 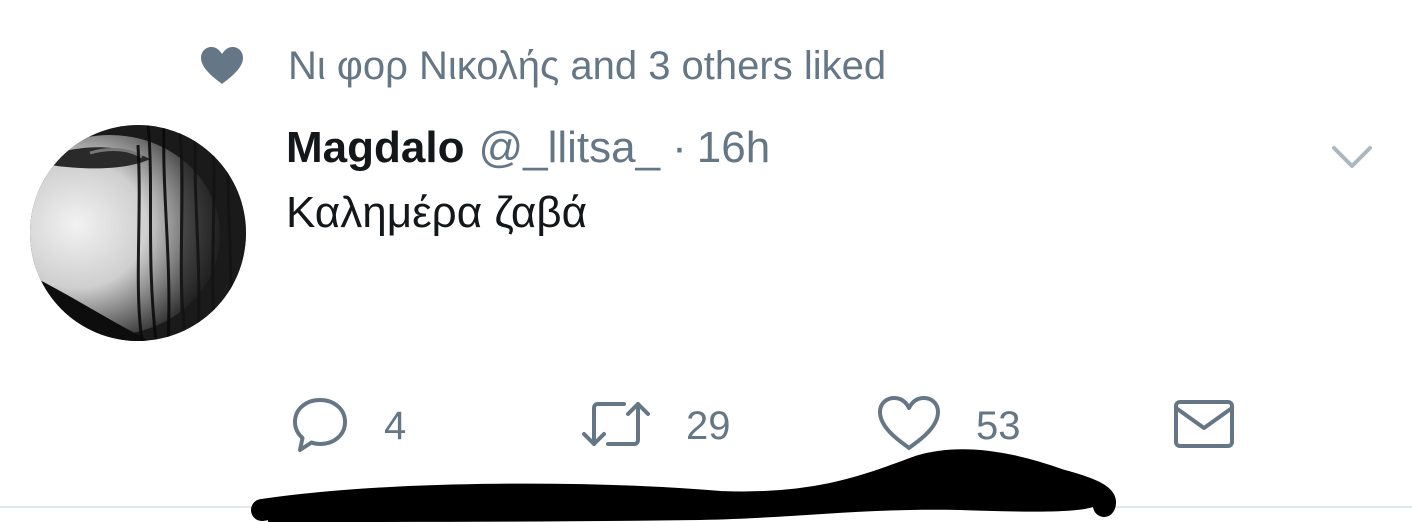 What do you see at coordinates (222, 66) in the screenshot?
I see `heart-icon` at bounding box center [222, 66].